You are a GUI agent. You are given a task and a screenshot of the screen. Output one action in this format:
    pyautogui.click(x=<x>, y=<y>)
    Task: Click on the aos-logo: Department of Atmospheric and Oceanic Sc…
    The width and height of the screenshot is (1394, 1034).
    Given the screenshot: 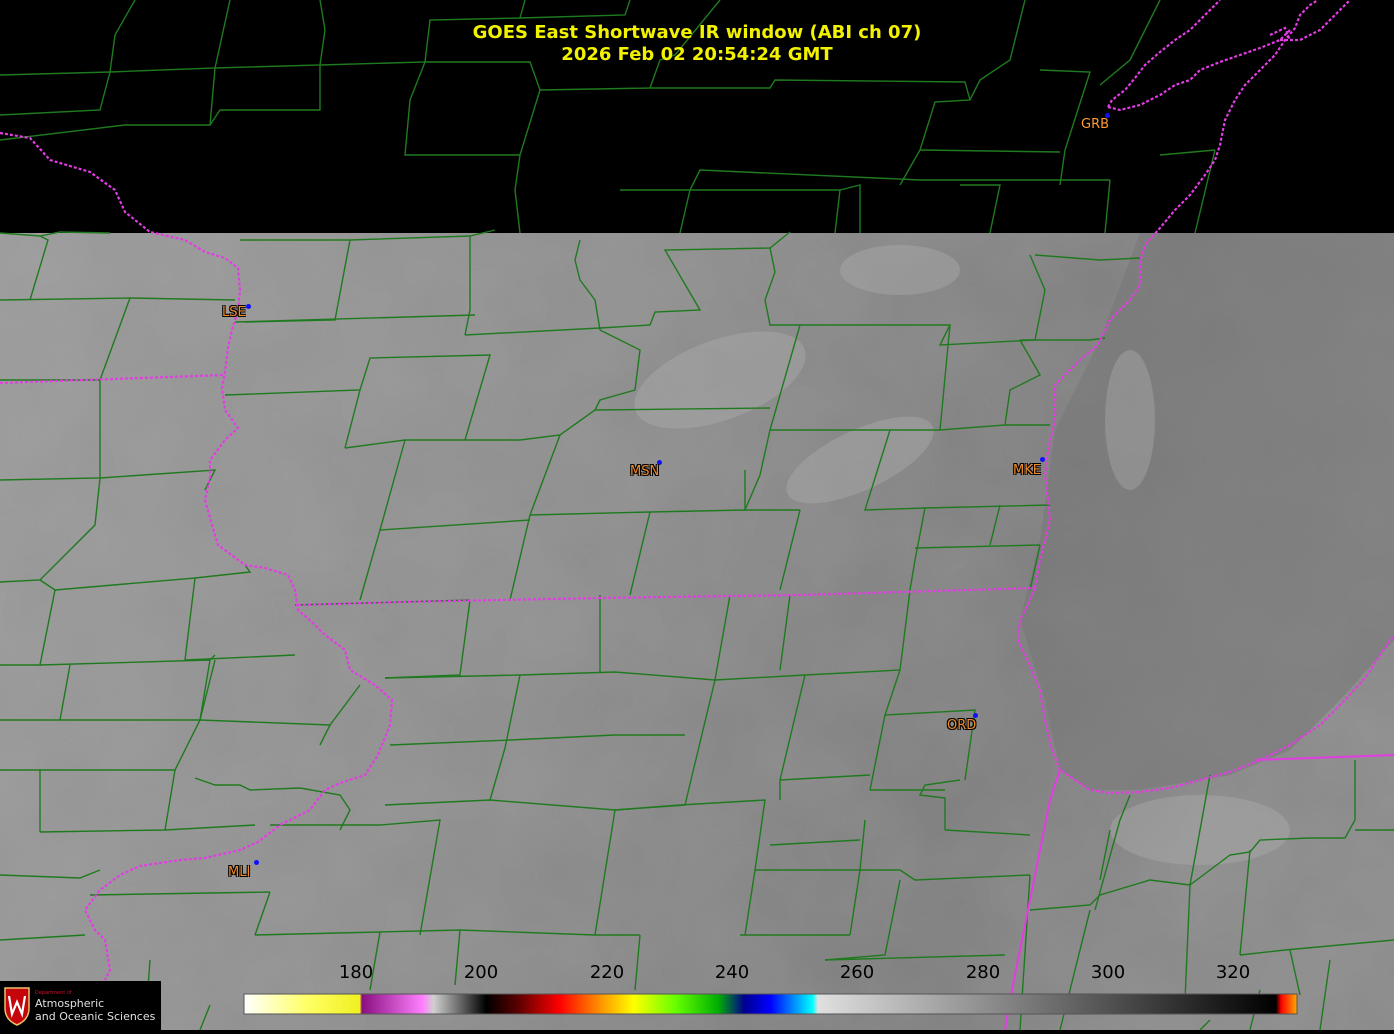 What is the action you would take?
    pyautogui.click(x=80, y=1005)
    